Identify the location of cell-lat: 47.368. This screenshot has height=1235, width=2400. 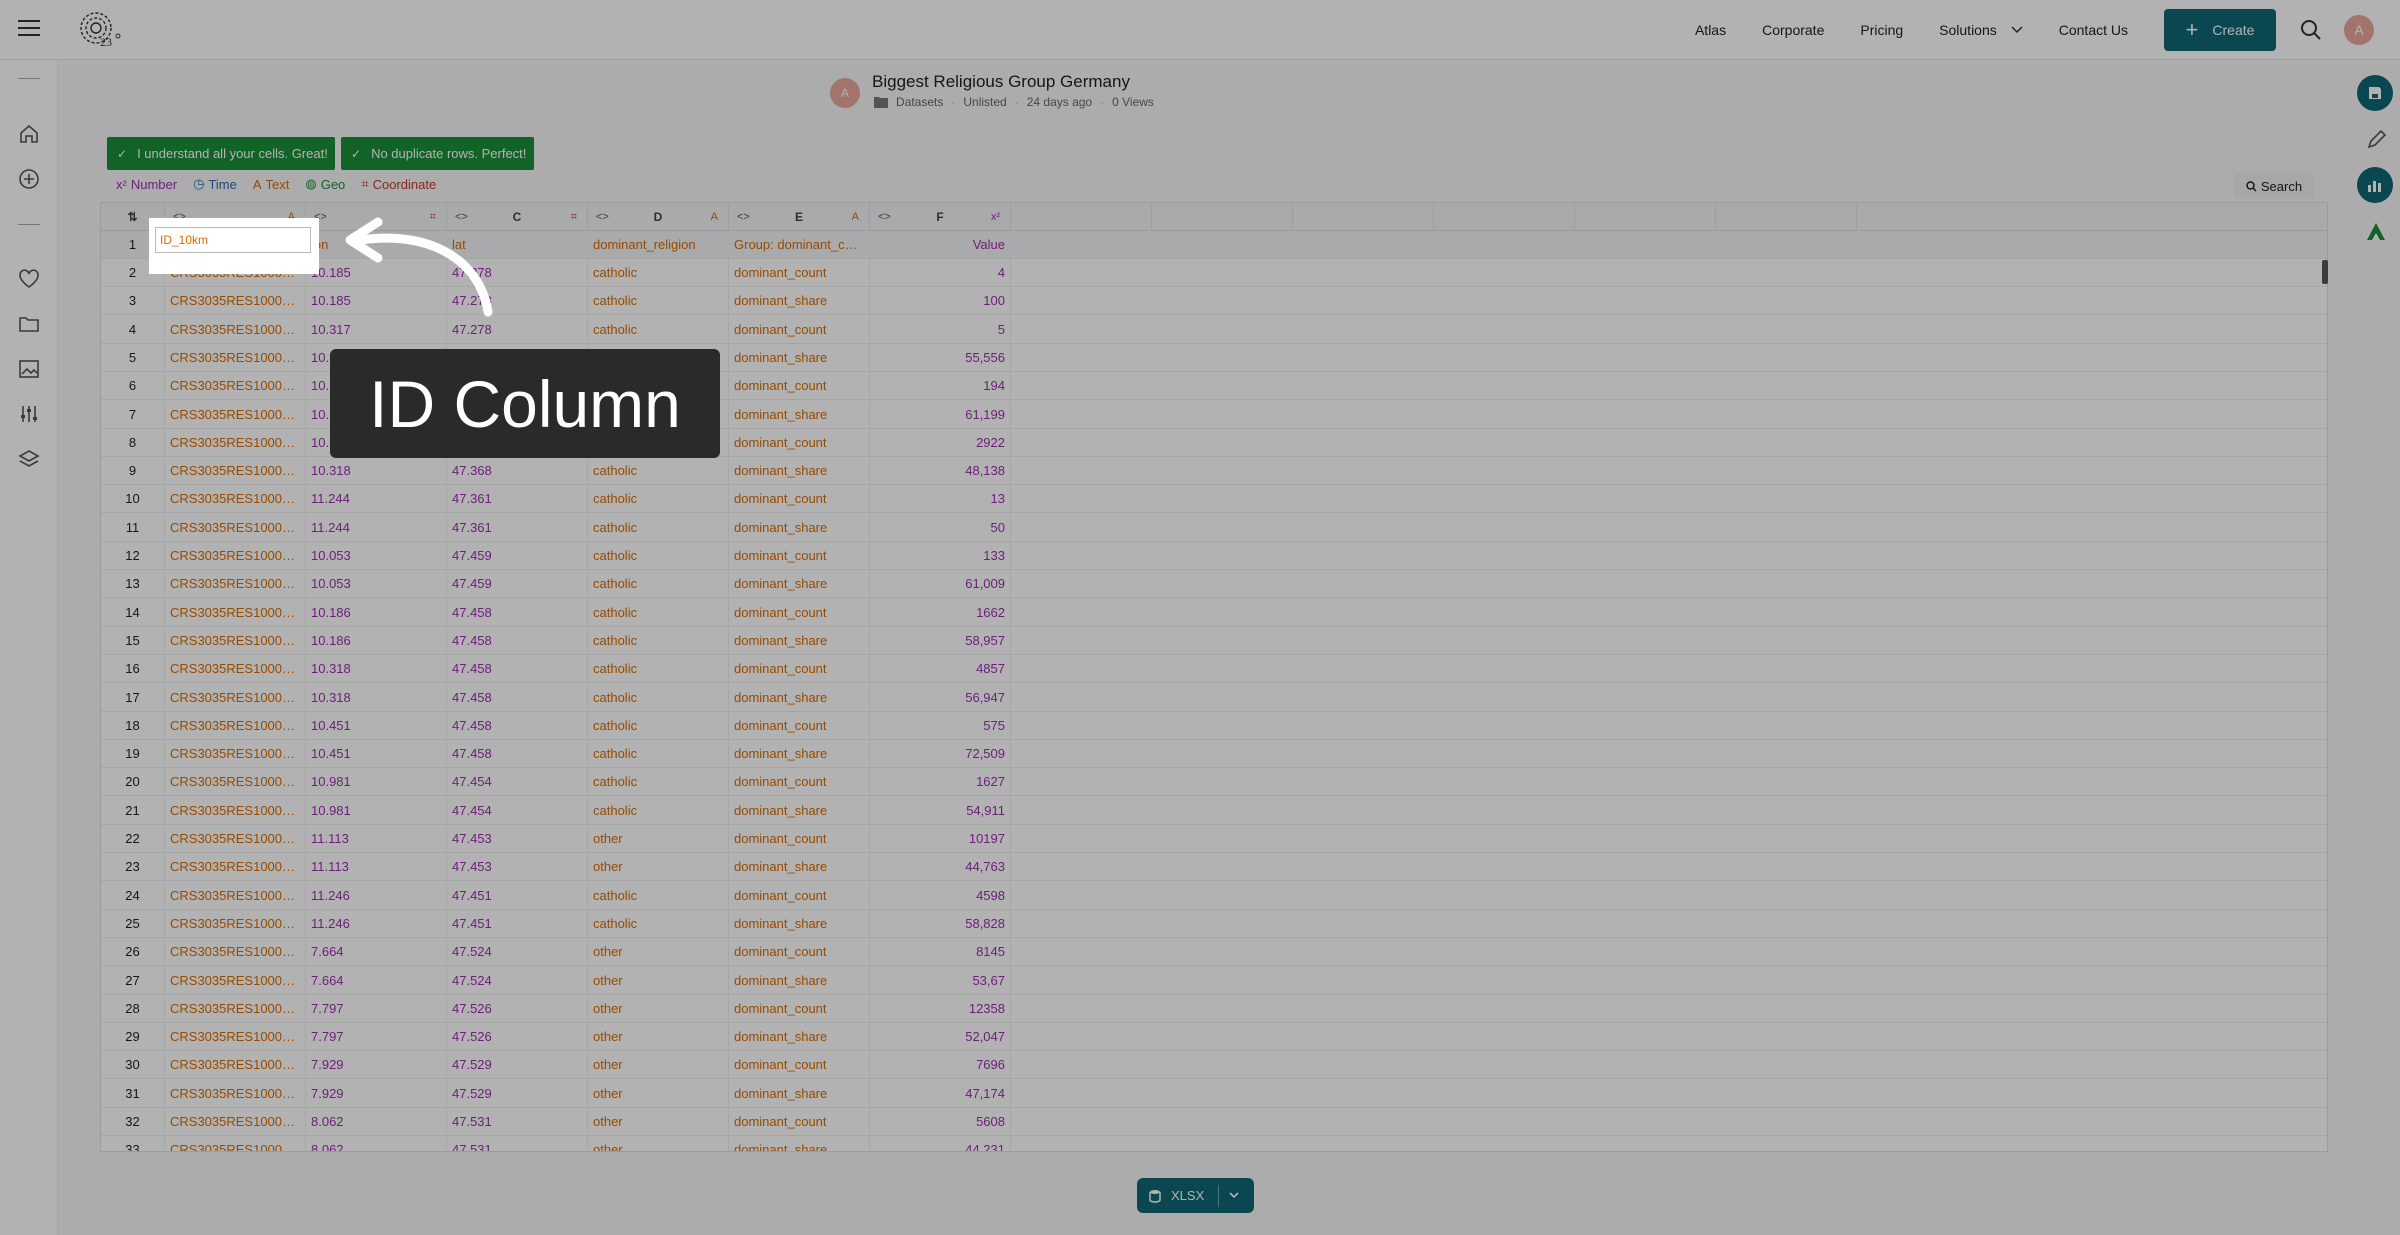
(517, 471).